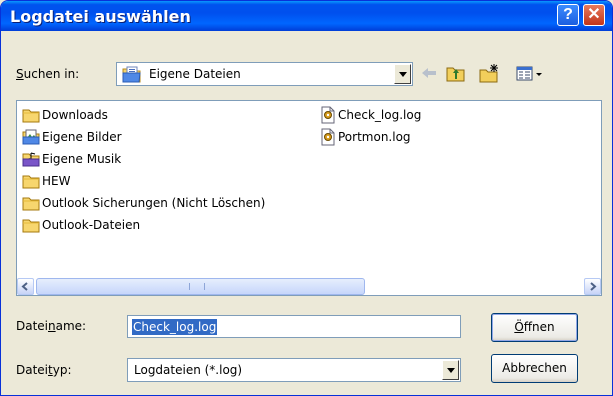  What do you see at coordinates (592, 286) in the screenshot?
I see `scroll-right-button` at bounding box center [592, 286].